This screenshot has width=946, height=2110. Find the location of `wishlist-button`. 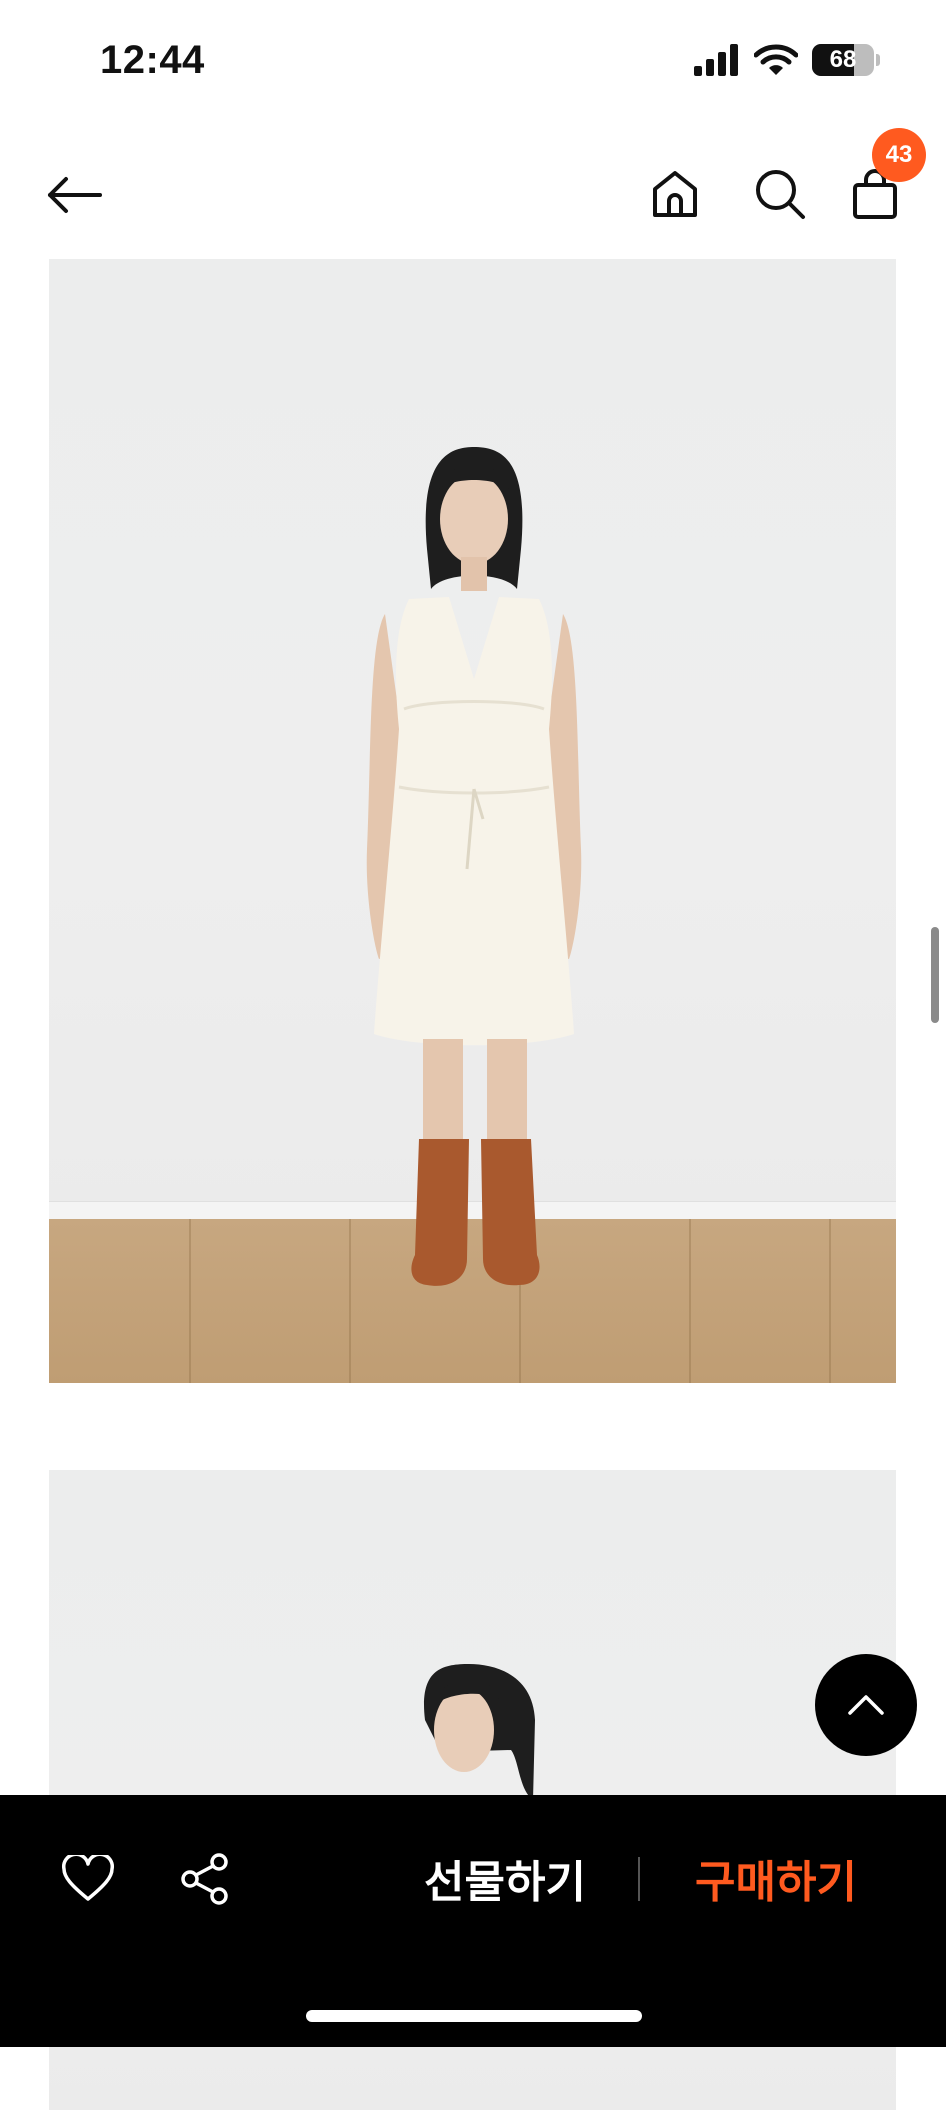

wishlist-button is located at coordinates (88, 1879).